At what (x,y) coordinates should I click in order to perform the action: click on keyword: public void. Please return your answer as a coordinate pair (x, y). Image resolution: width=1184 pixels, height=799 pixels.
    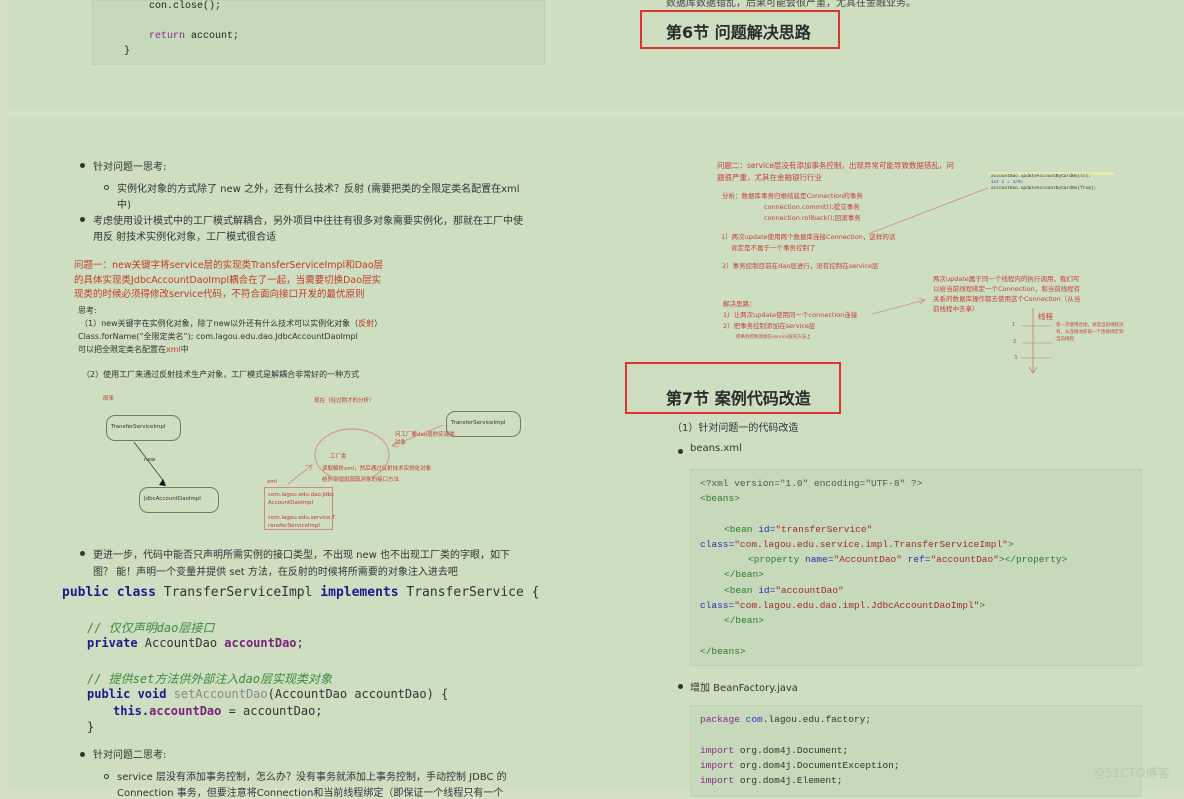
    Looking at the image, I should click on (127, 694).